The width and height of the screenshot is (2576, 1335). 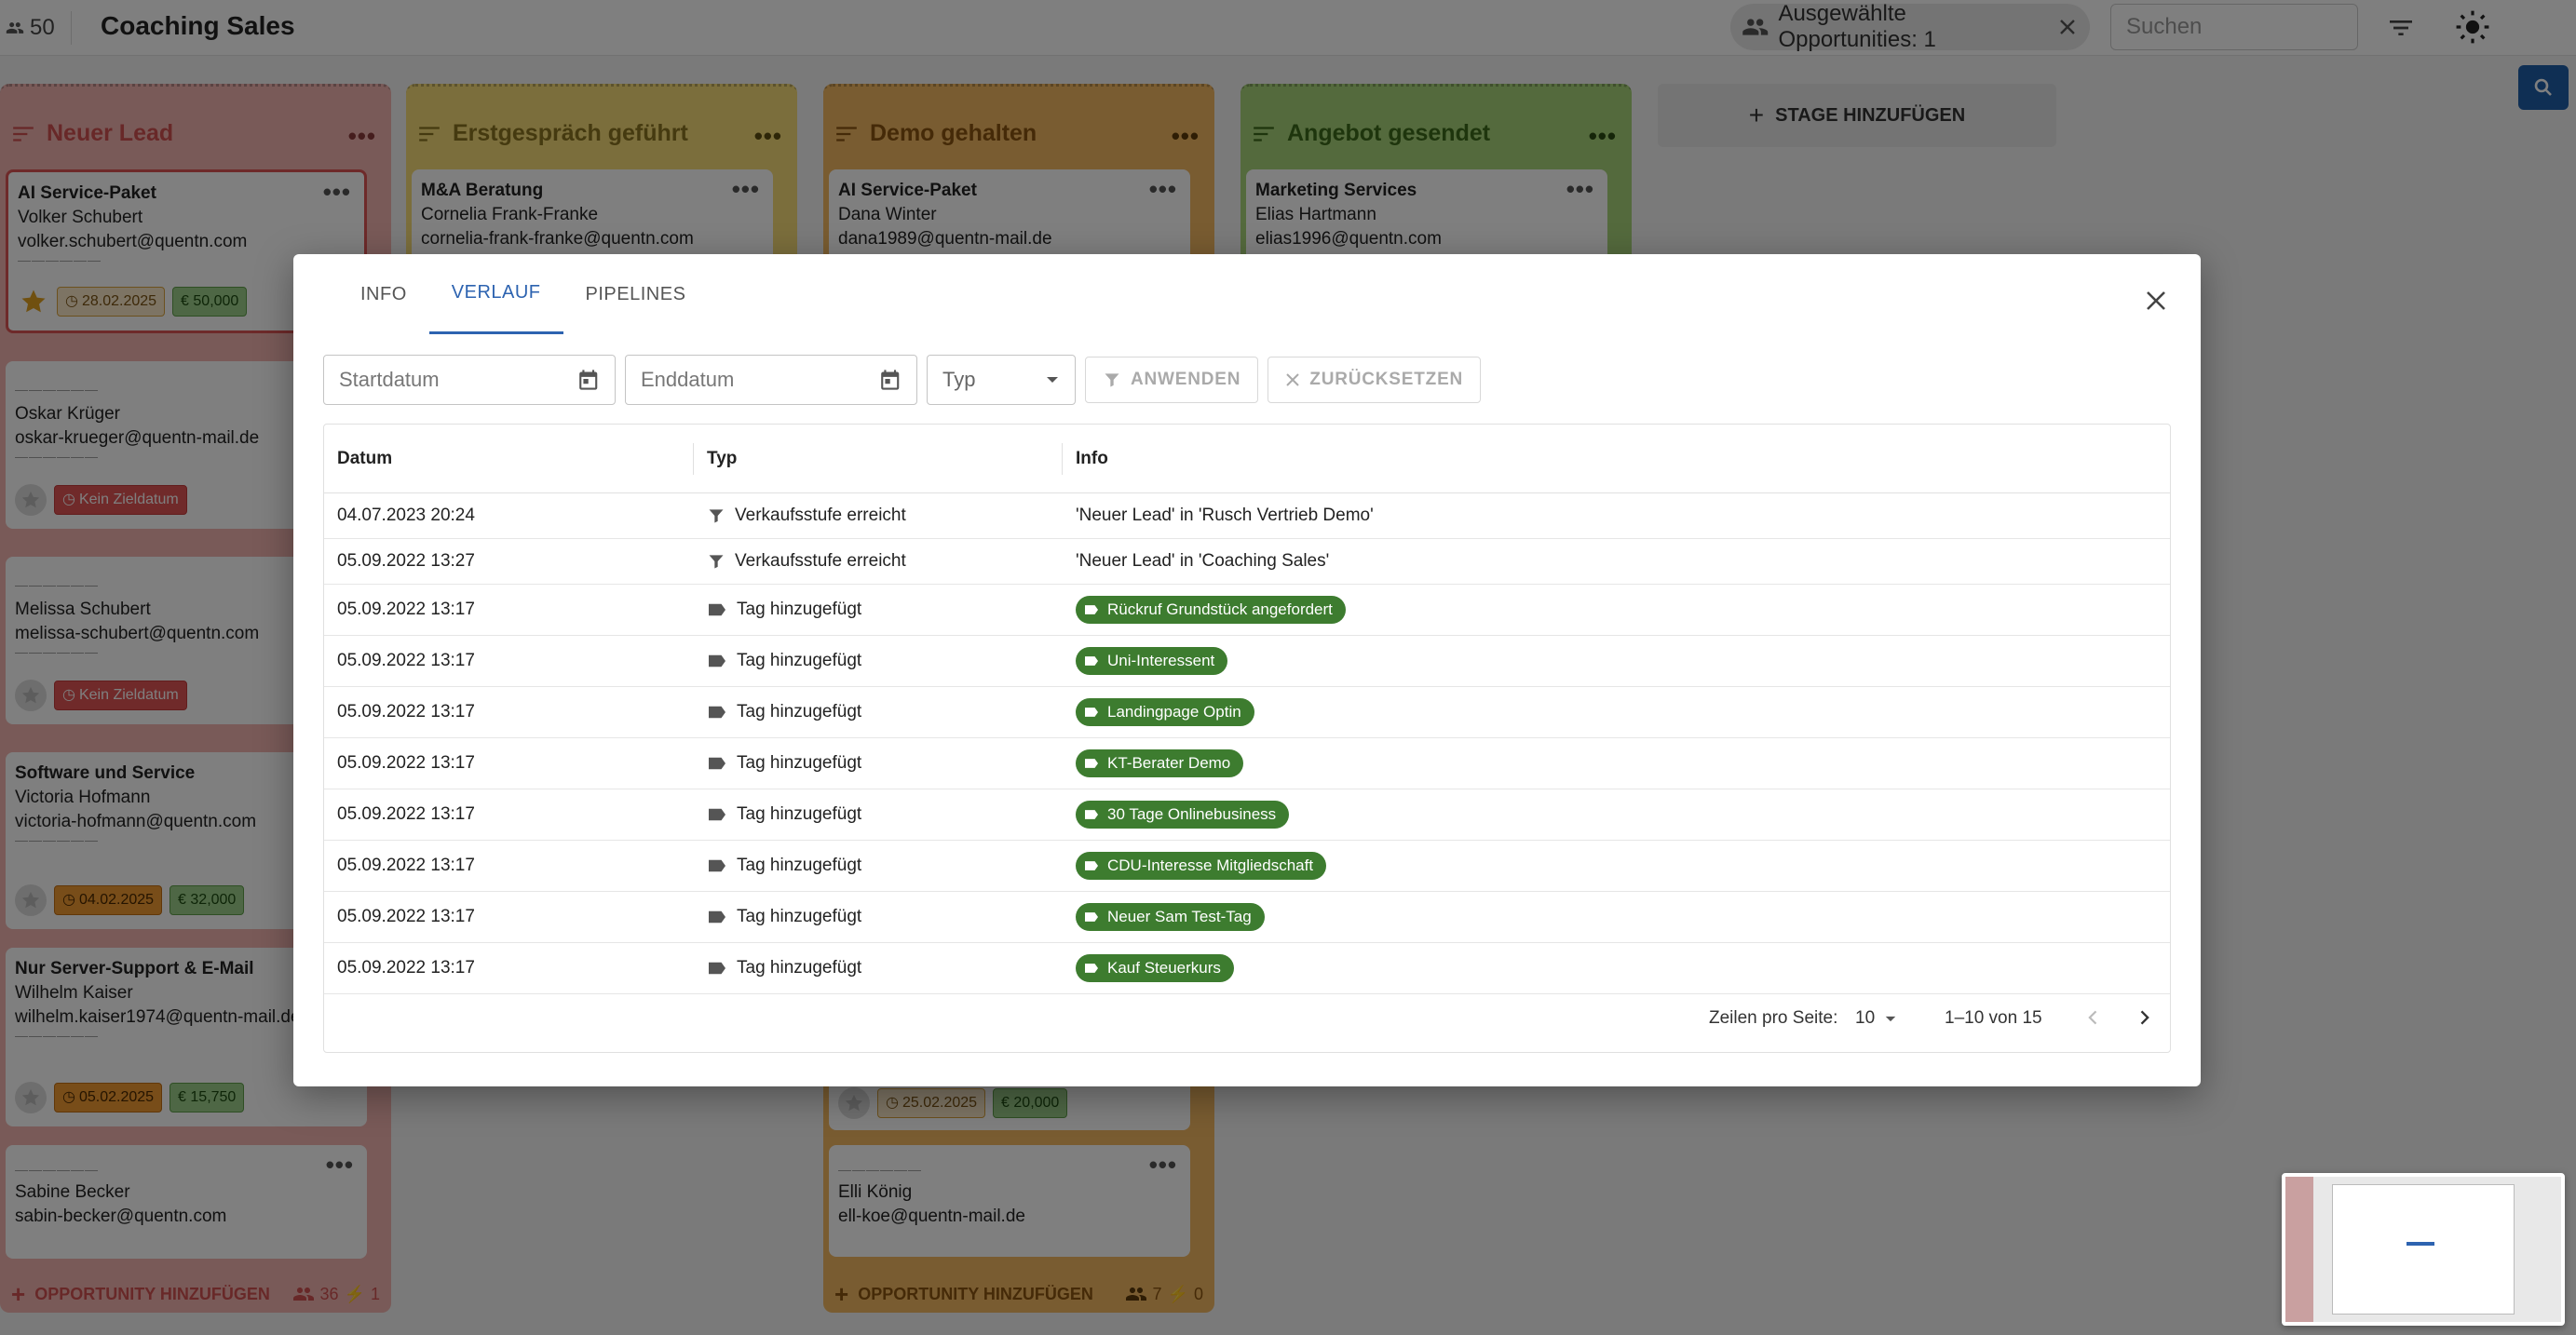 I want to click on apply-button: ANWENDEN, so click(x=1172, y=380).